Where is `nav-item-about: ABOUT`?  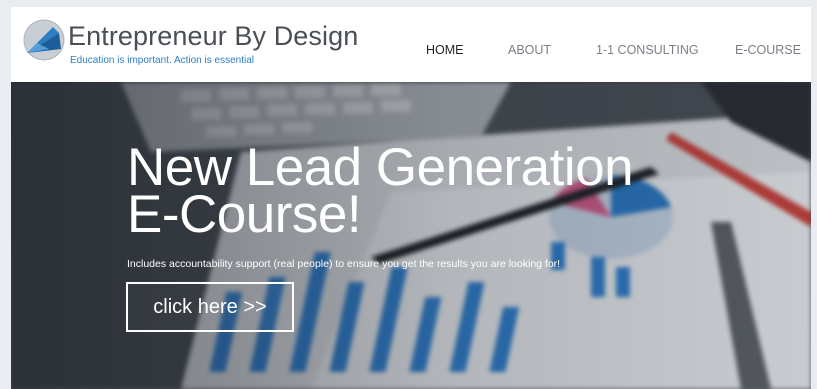
nav-item-about: ABOUT is located at coordinates (529, 50).